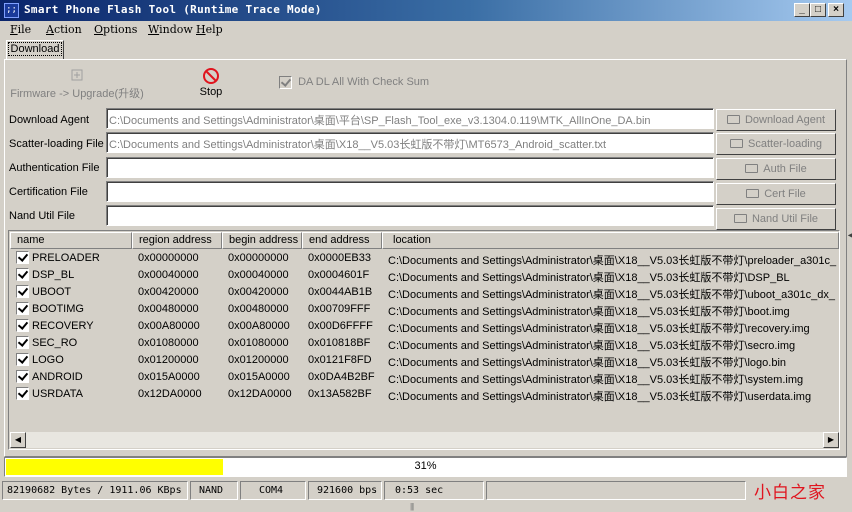  I want to click on status-transfer-rate: 82190682 Bytes / 1911.06 KBps, so click(95, 490).